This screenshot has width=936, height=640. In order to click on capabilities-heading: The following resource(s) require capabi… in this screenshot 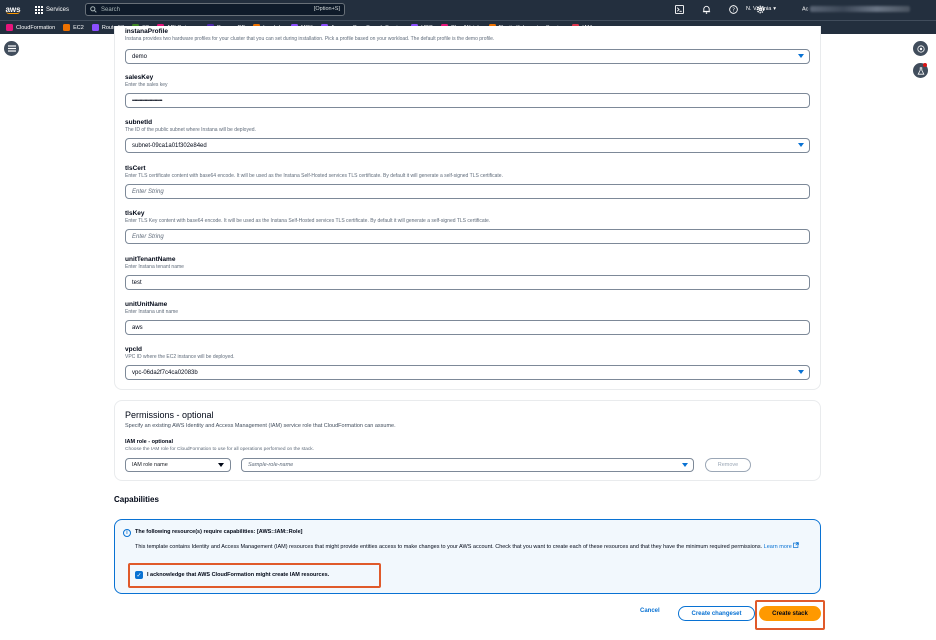, I will do `click(219, 532)`.